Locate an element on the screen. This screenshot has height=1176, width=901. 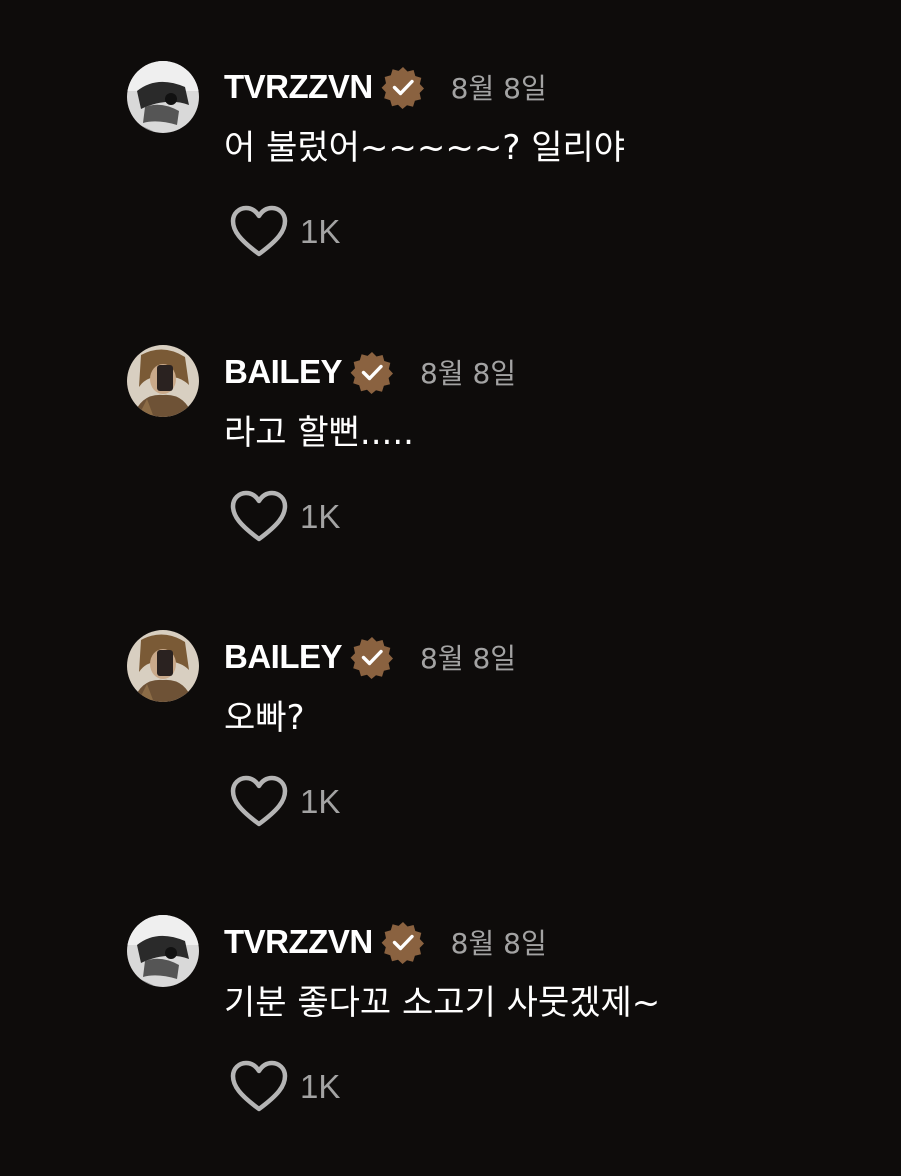
comment-text: 오빠? is located at coordinates (264, 718).